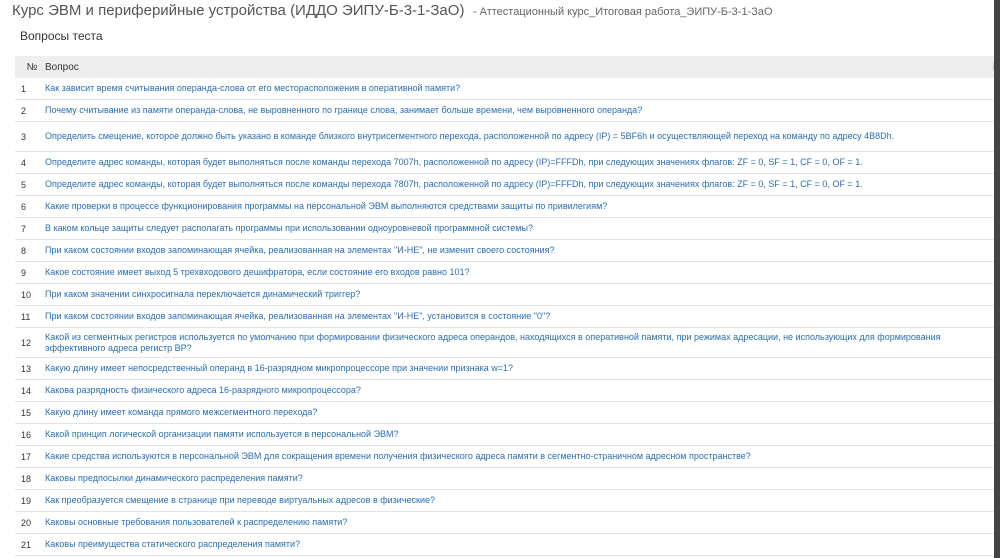 Image resolution: width=1000 pixels, height=558 pixels. What do you see at coordinates (24, 162) in the screenshot?
I see `row-number: 4` at bounding box center [24, 162].